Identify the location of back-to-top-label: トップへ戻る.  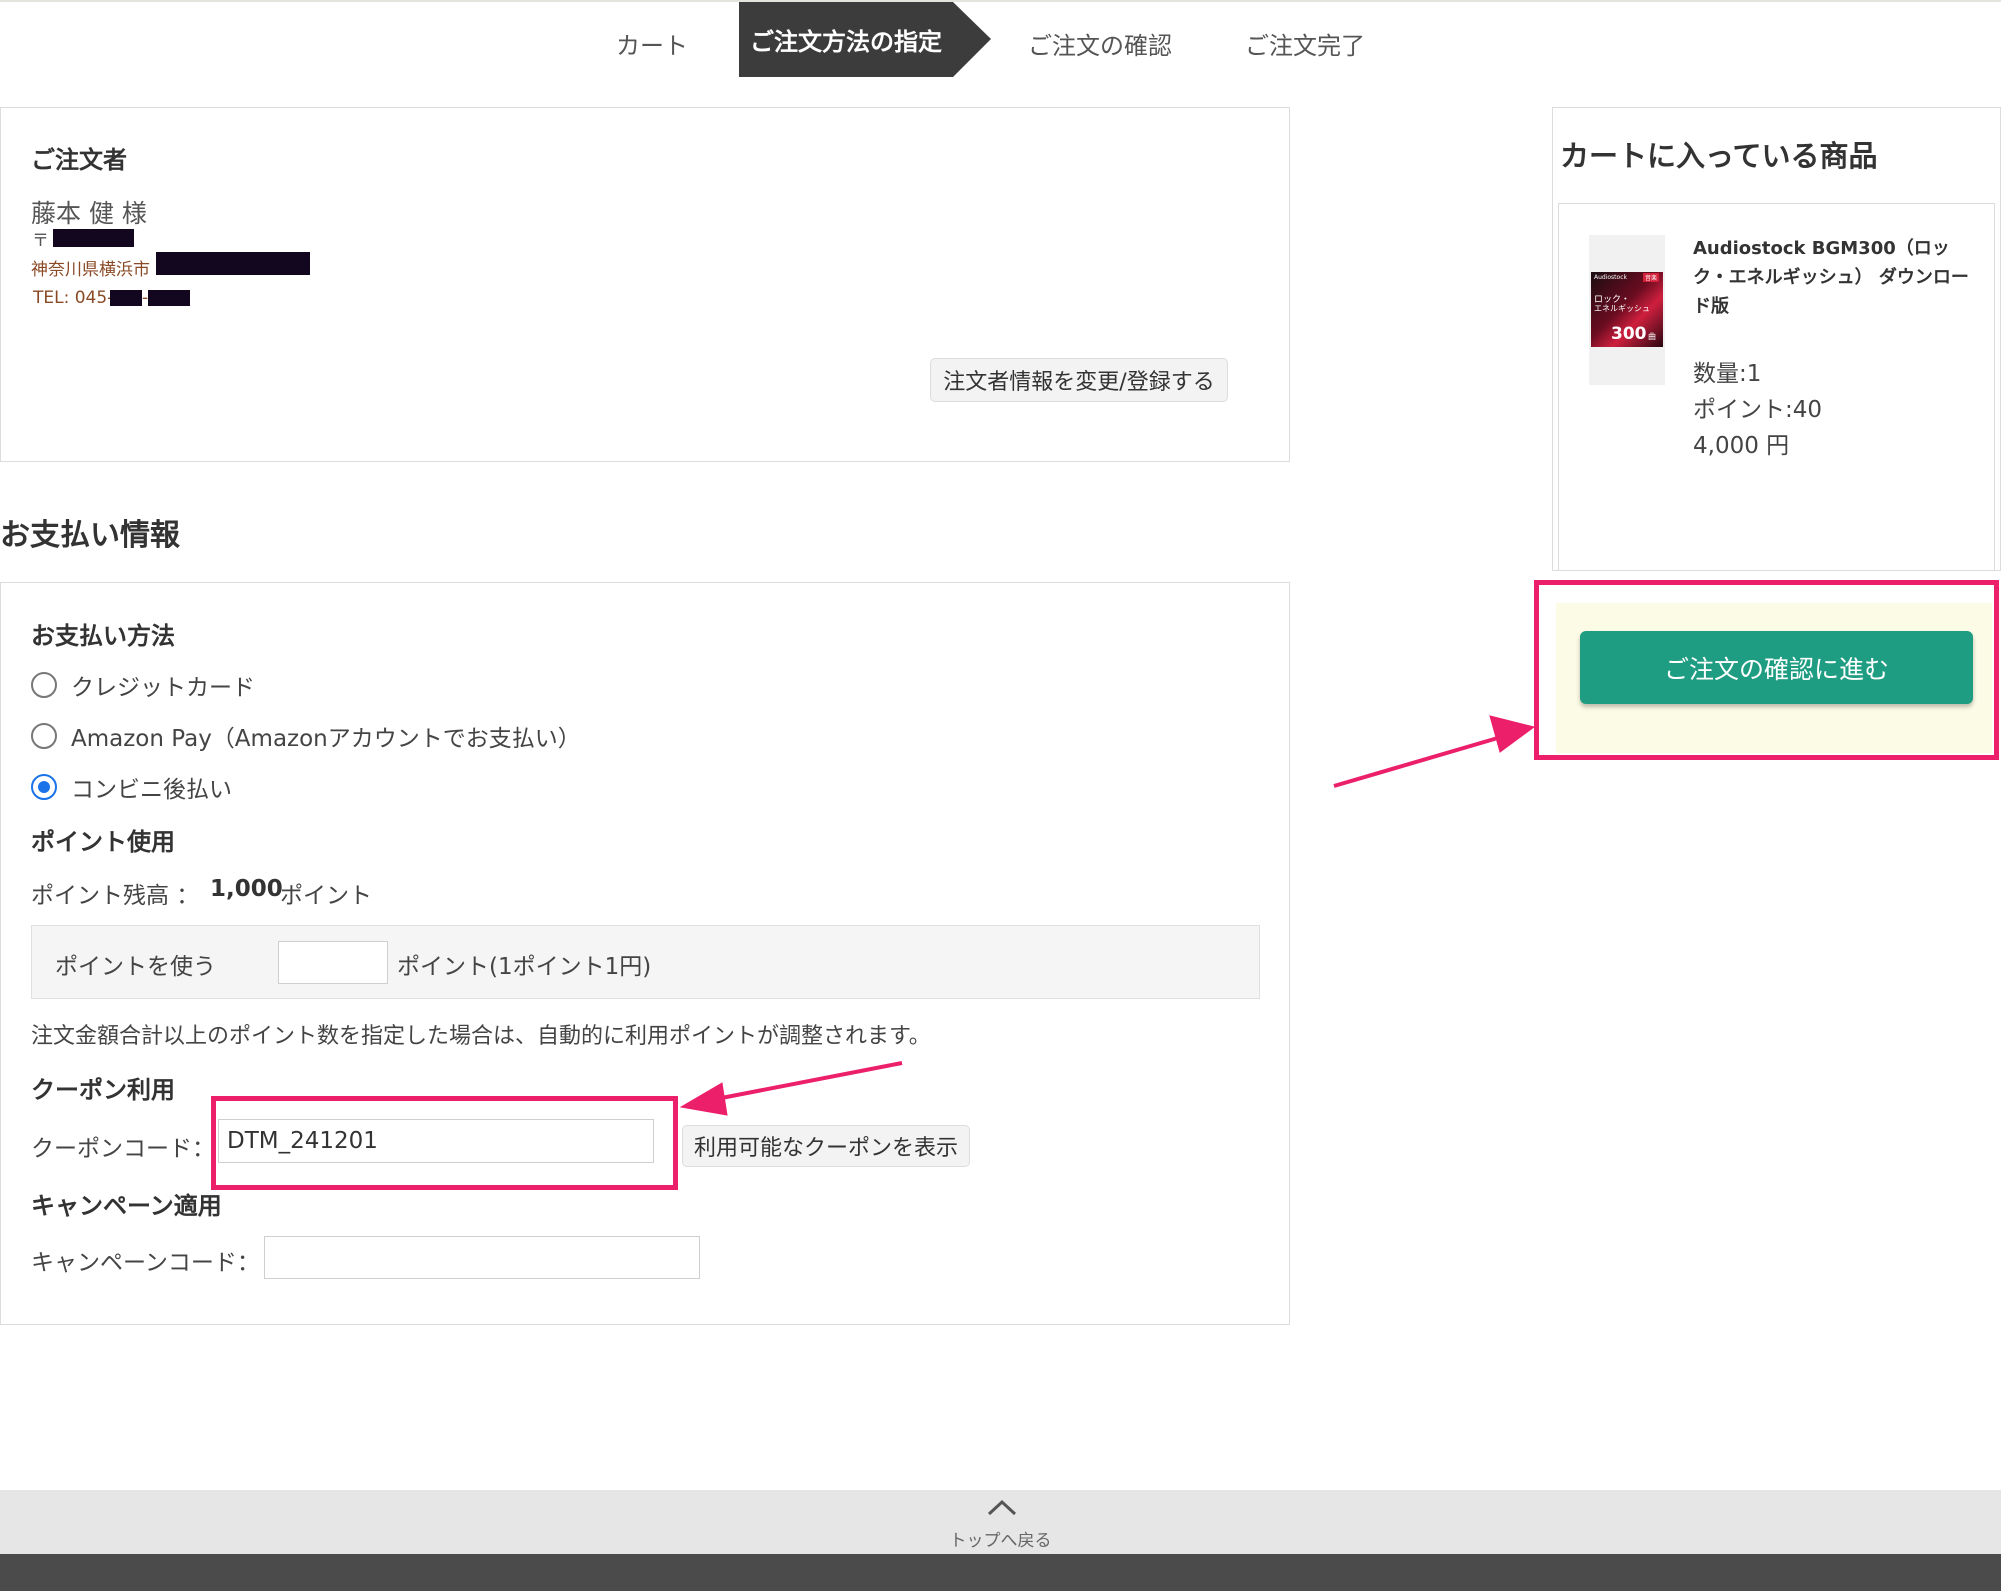
(1000, 1538).